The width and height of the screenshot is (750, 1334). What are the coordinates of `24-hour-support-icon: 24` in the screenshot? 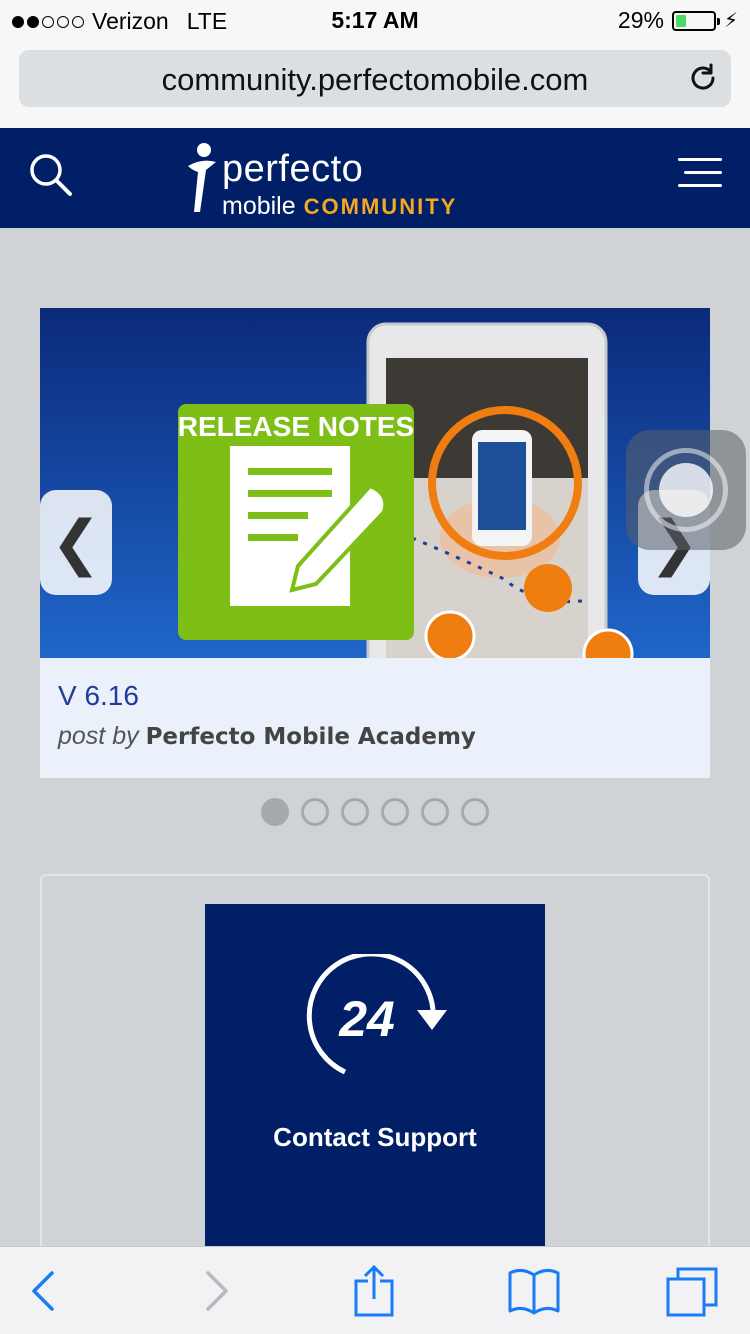 It's located at (376, 1014).